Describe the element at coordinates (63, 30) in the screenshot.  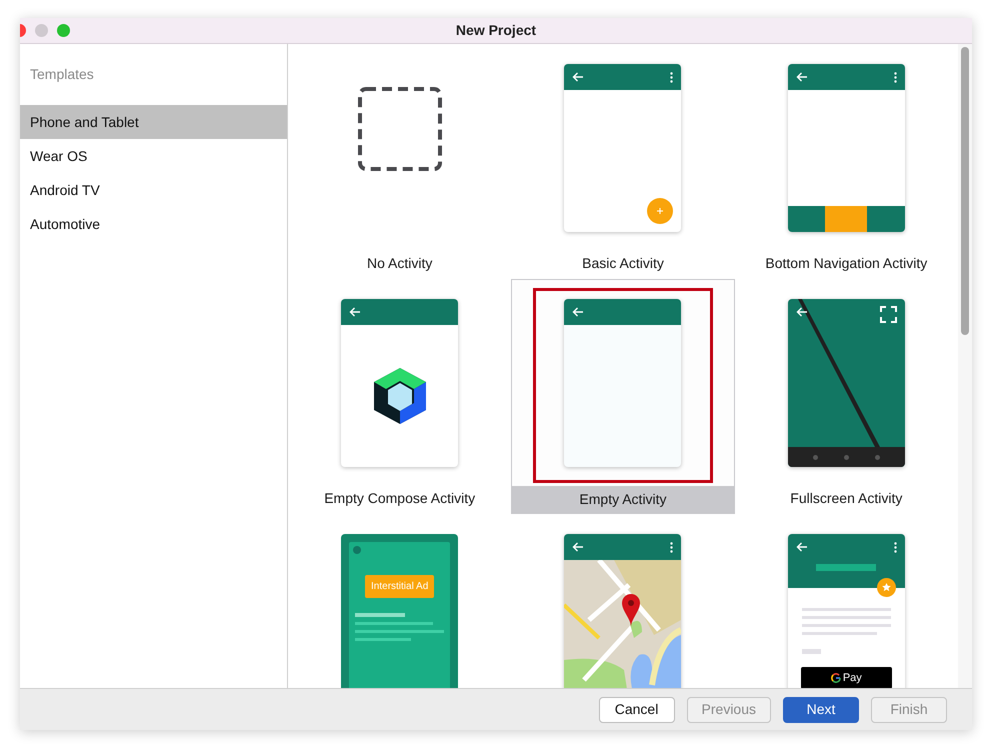
I see `zoom-icon` at that location.